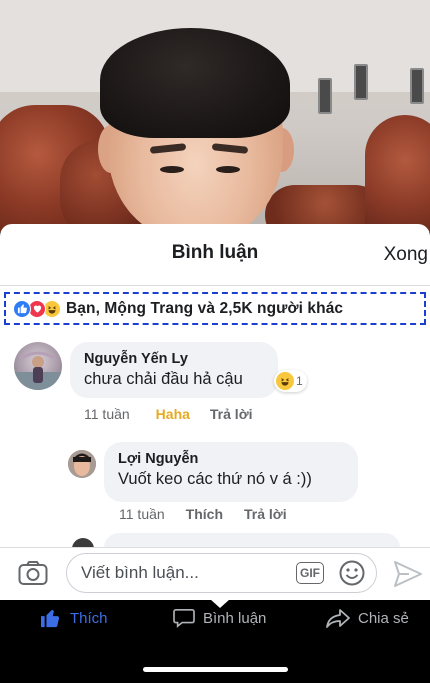 The width and height of the screenshot is (430, 683). I want to click on photo-furniture-right, so click(397, 173).